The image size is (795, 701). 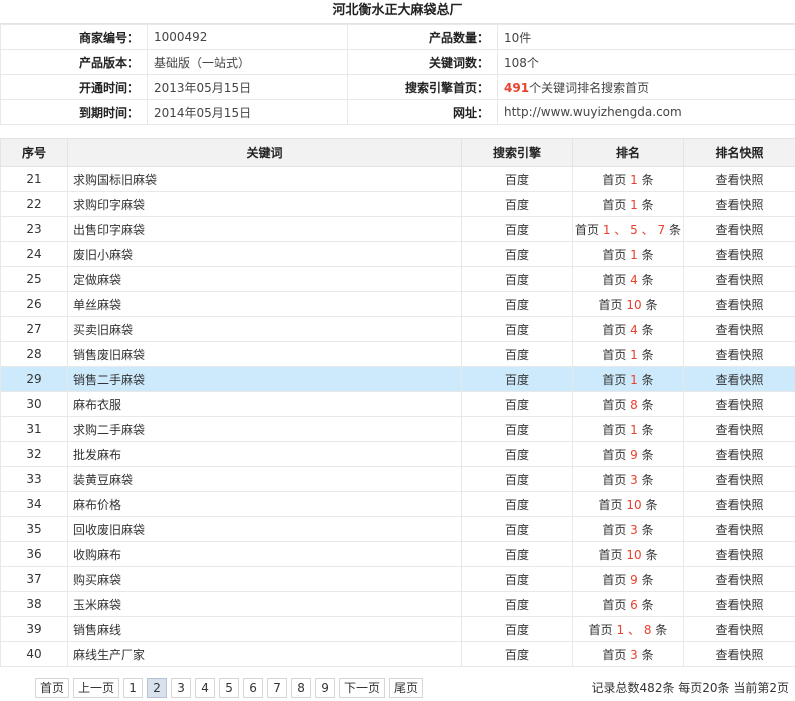 I want to click on product-version-label: 产品版本：, so click(x=74, y=62).